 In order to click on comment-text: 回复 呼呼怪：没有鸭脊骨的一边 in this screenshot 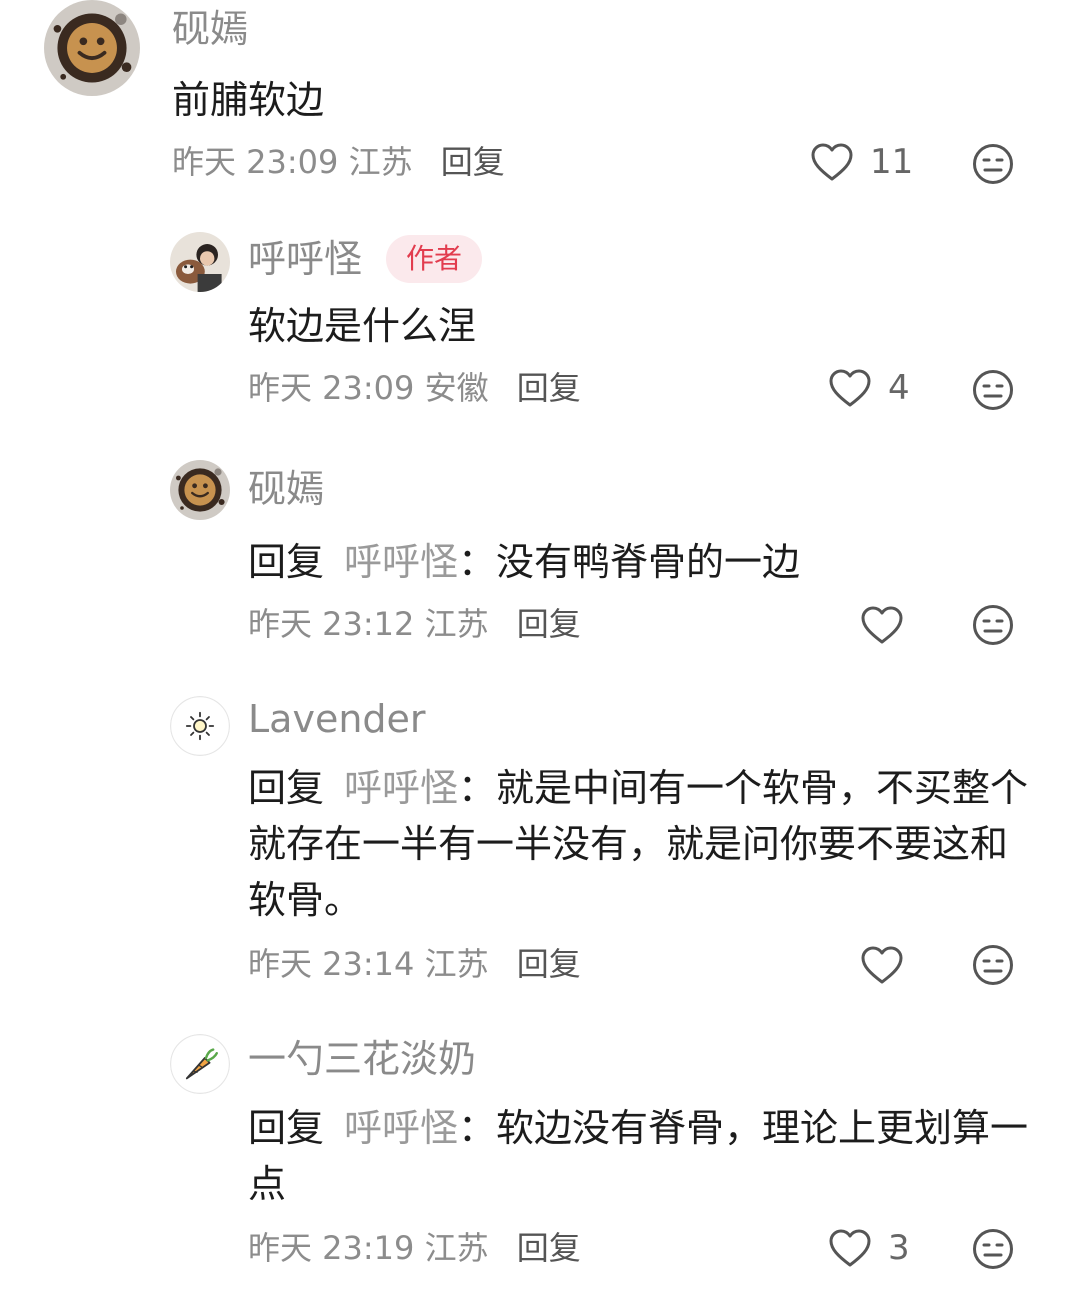, I will do `click(643, 562)`.